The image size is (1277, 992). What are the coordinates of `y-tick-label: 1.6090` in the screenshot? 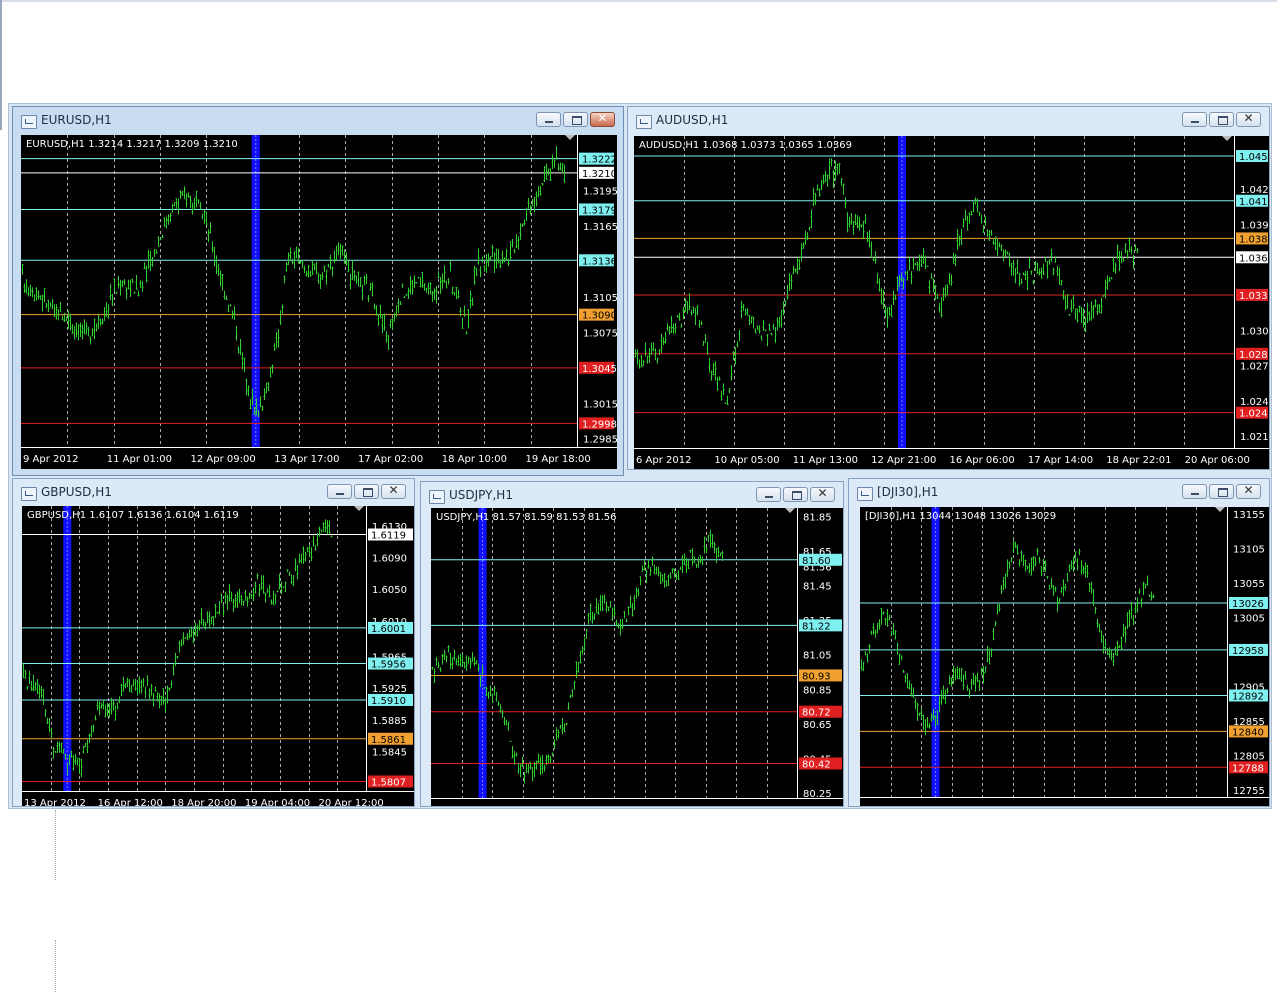 It's located at (389, 558).